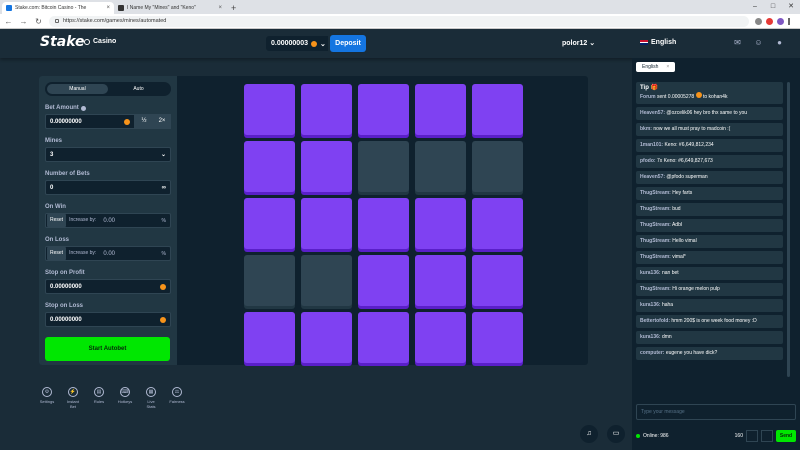 Image resolution: width=800 pixels, height=450 pixels. Describe the element at coordinates (658, 42) in the screenshot. I see `language-selector: English` at that location.